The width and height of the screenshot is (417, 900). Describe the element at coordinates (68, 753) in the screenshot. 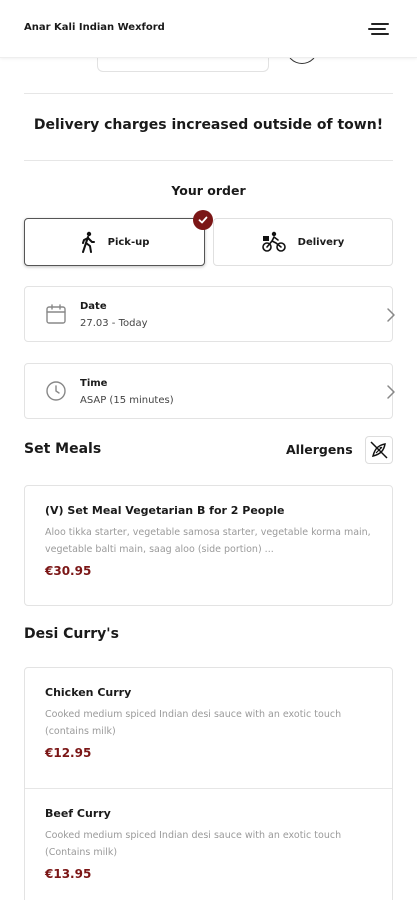

I see `item-price: €12.95` at that location.